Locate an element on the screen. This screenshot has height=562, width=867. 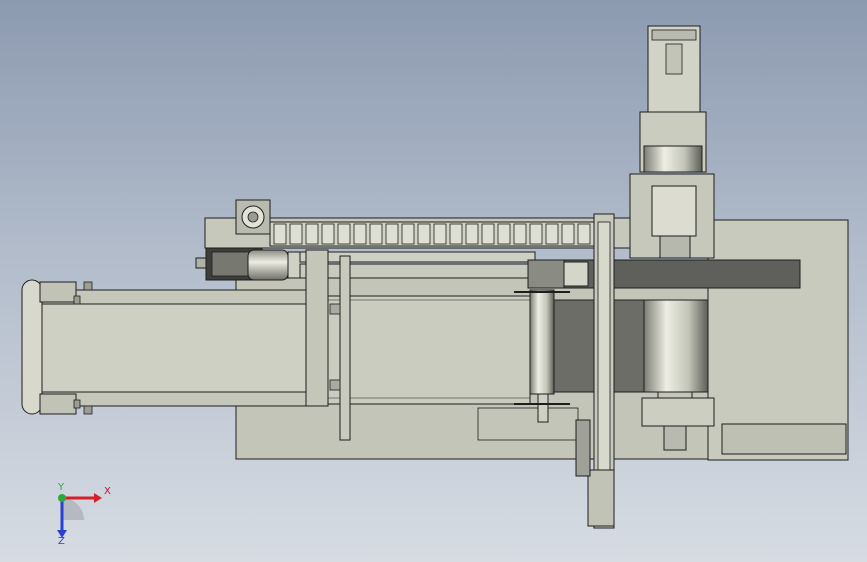
side-plate-left is located at coordinates (317, 328).